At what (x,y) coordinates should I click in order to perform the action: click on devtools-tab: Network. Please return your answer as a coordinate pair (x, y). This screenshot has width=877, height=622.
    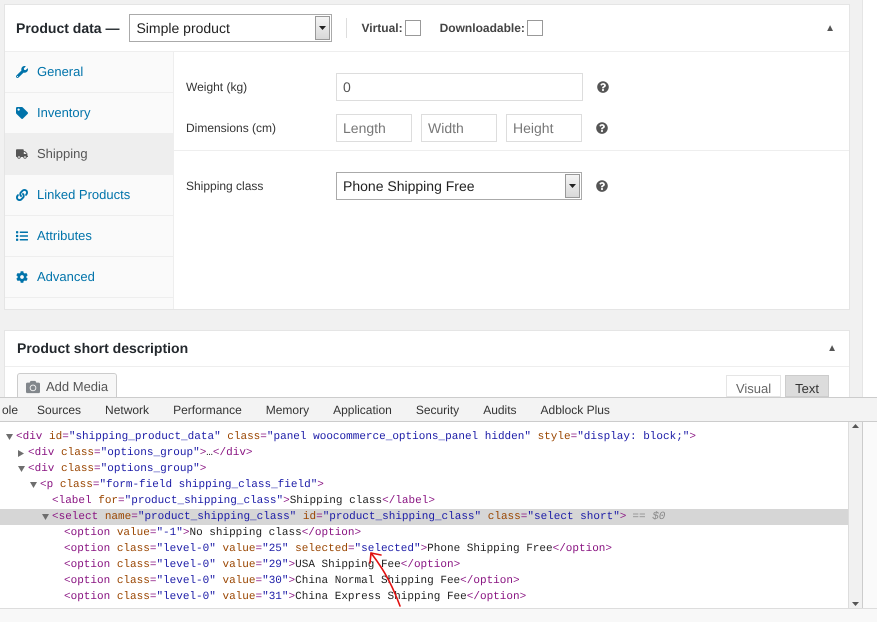
    Looking at the image, I should click on (127, 409).